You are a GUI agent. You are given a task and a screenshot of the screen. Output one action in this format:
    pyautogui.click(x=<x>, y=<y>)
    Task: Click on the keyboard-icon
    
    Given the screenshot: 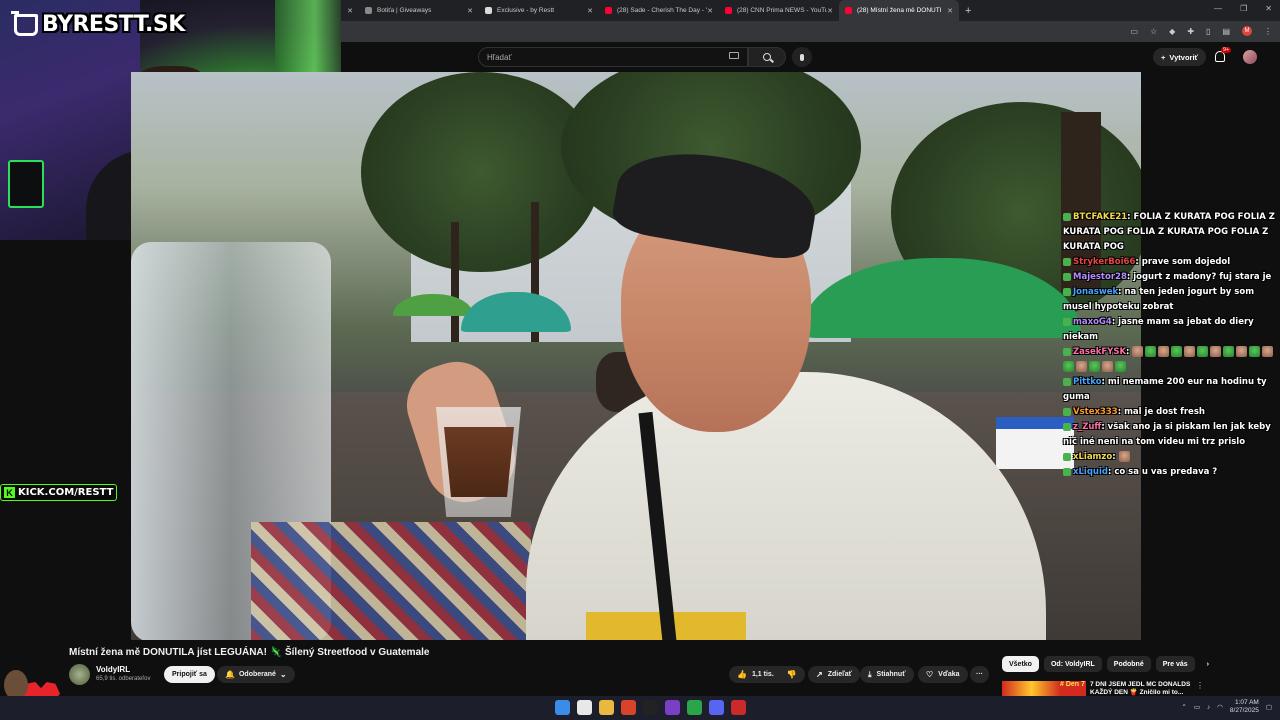 What is the action you would take?
    pyautogui.click(x=734, y=55)
    